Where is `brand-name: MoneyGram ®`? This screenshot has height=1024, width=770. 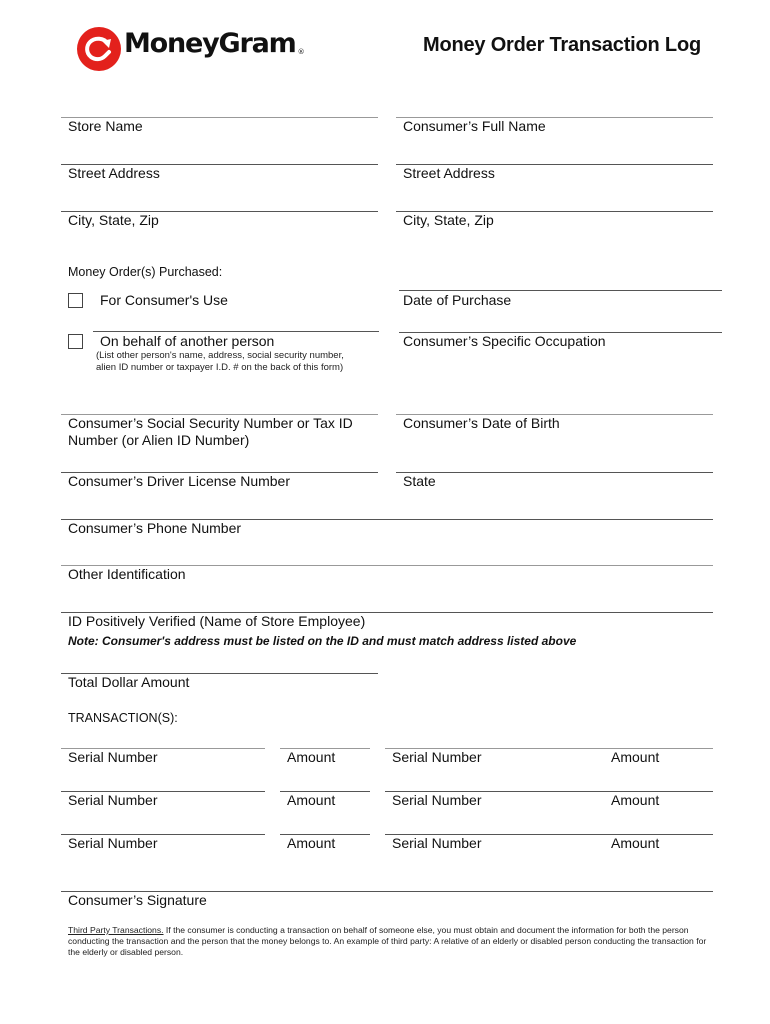
brand-name: MoneyGram ® is located at coordinates (214, 43).